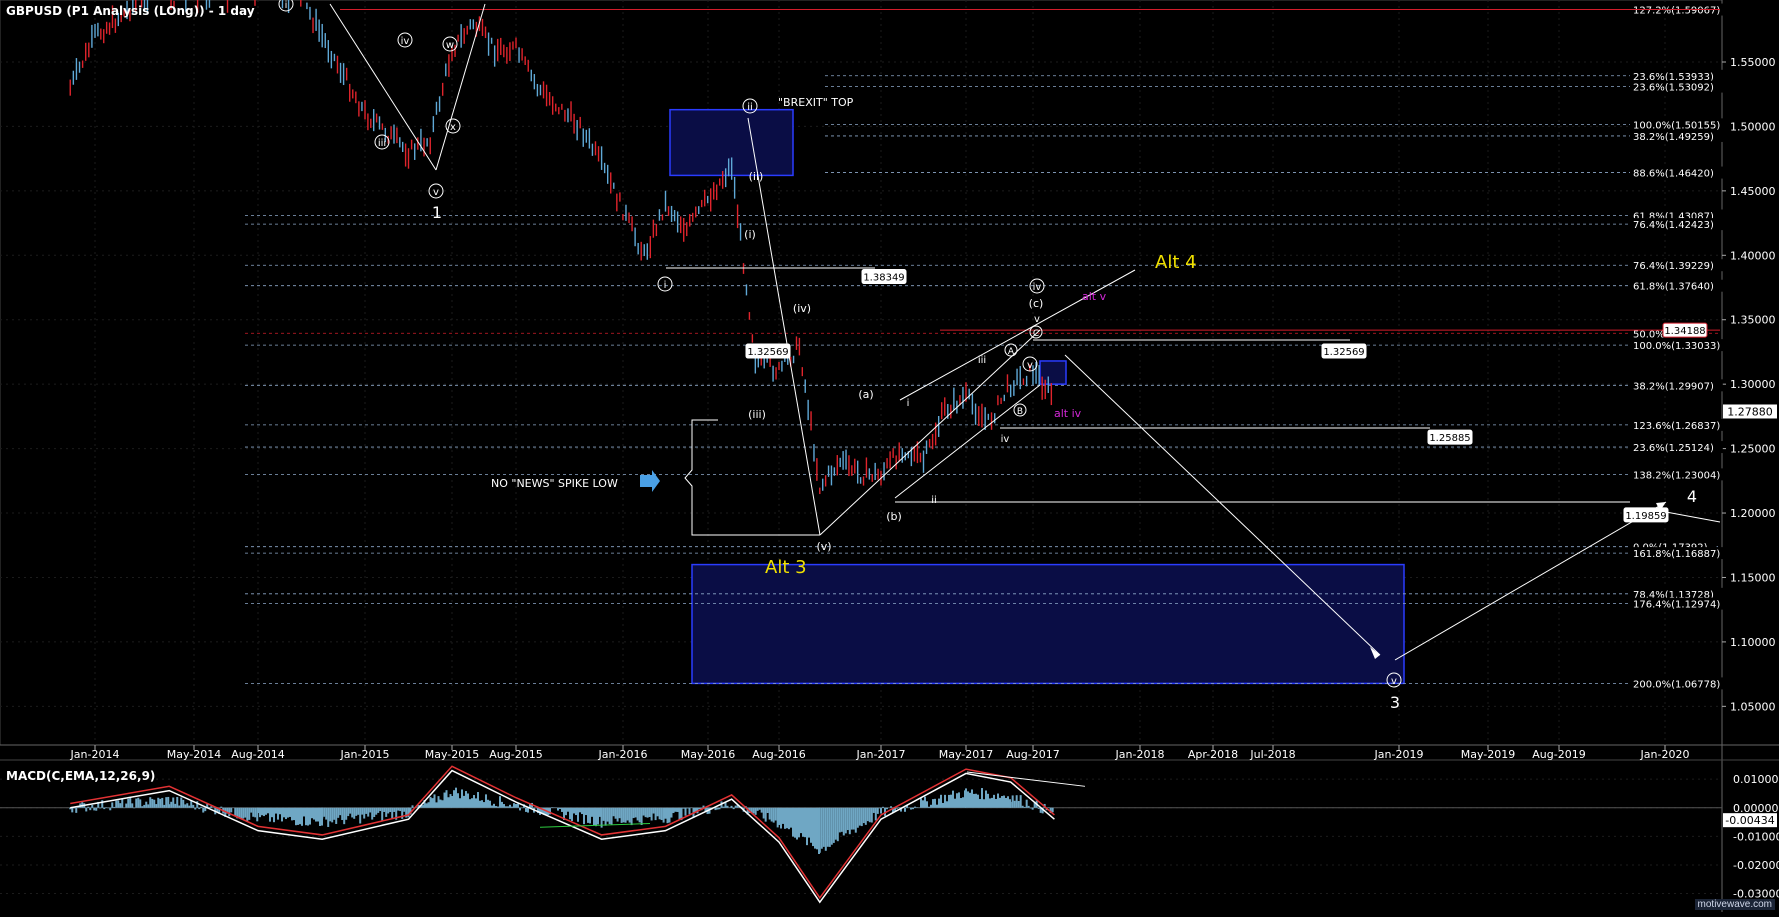 The image size is (1779, 917). What do you see at coordinates (1020, 412) in the screenshot?
I see `wave-label: B` at bounding box center [1020, 412].